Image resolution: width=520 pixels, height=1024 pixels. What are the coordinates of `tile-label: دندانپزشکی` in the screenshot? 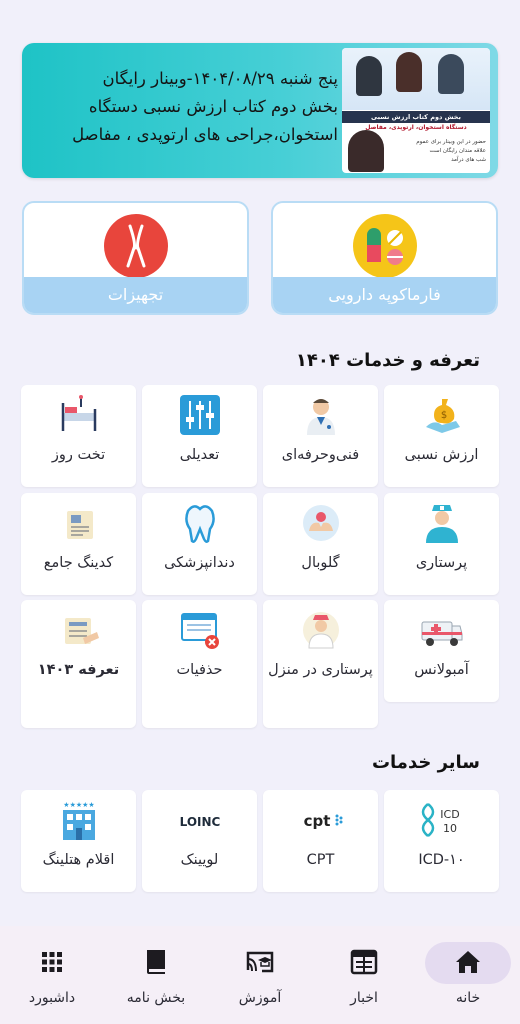 It's located at (199, 563).